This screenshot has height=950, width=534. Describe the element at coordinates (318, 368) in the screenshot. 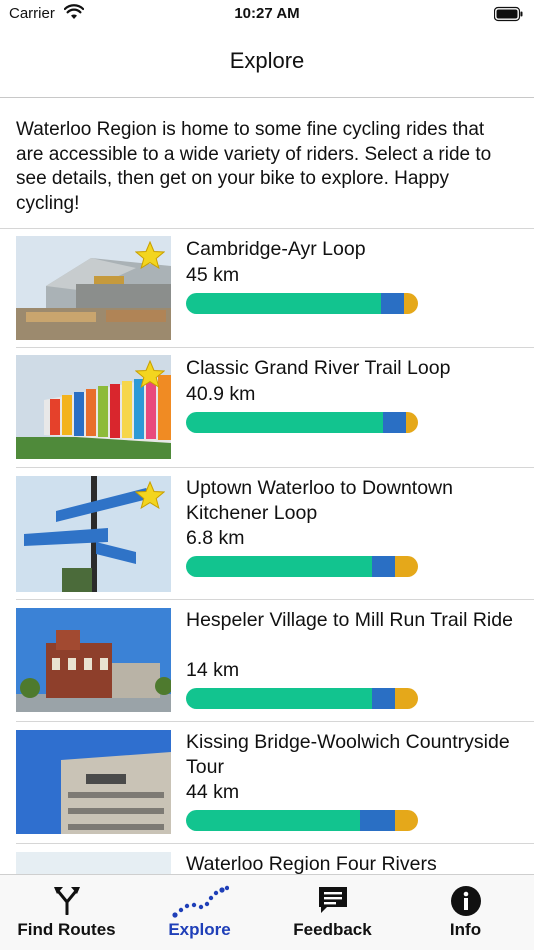

I see `route-title: Classic Grand River Trail Loop` at that location.